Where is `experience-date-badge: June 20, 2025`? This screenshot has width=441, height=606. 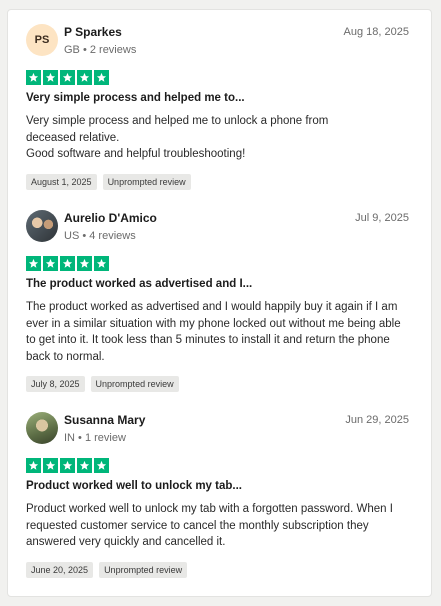
experience-date-badge: June 20, 2025 is located at coordinates (60, 569).